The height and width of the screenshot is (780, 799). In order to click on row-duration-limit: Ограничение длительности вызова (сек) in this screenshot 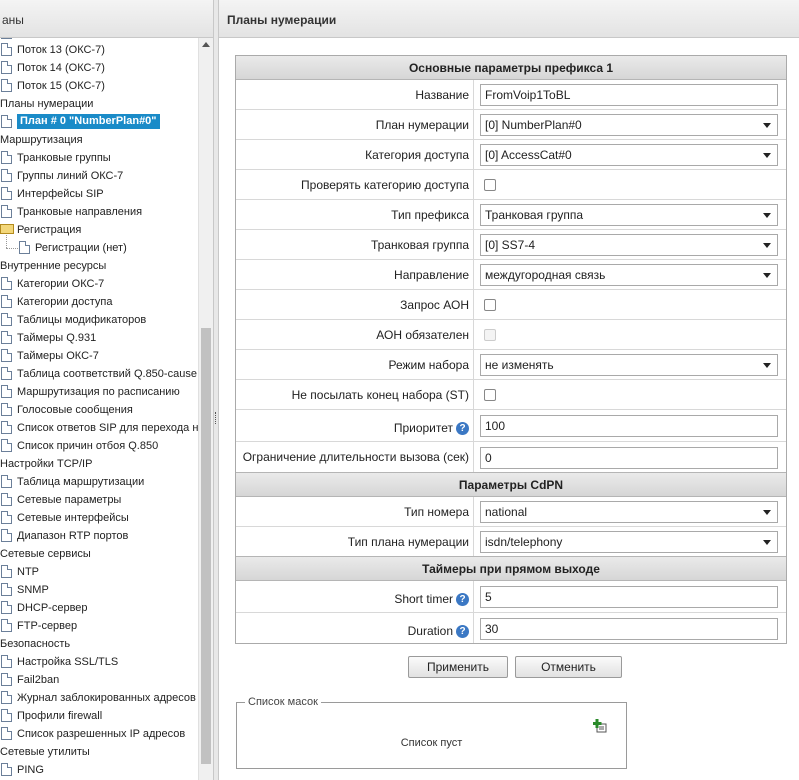, I will do `click(511, 457)`.